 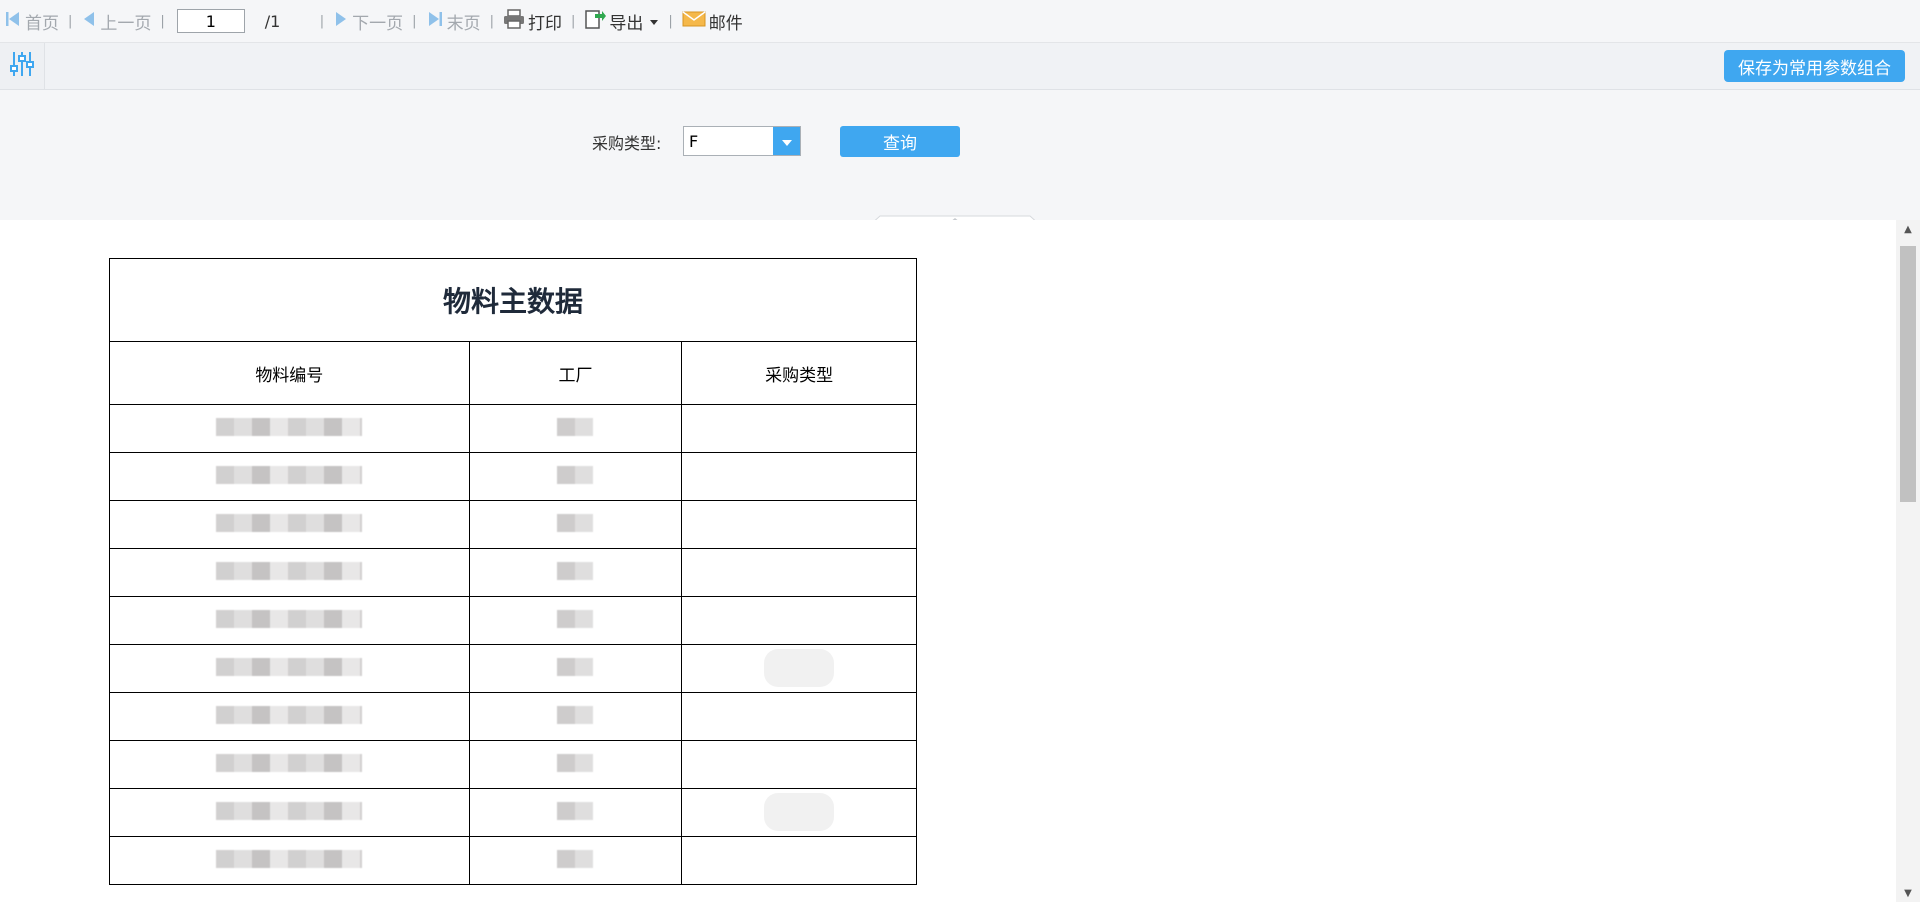 What do you see at coordinates (1908, 374) in the screenshot?
I see `scrollbar-thumb` at bounding box center [1908, 374].